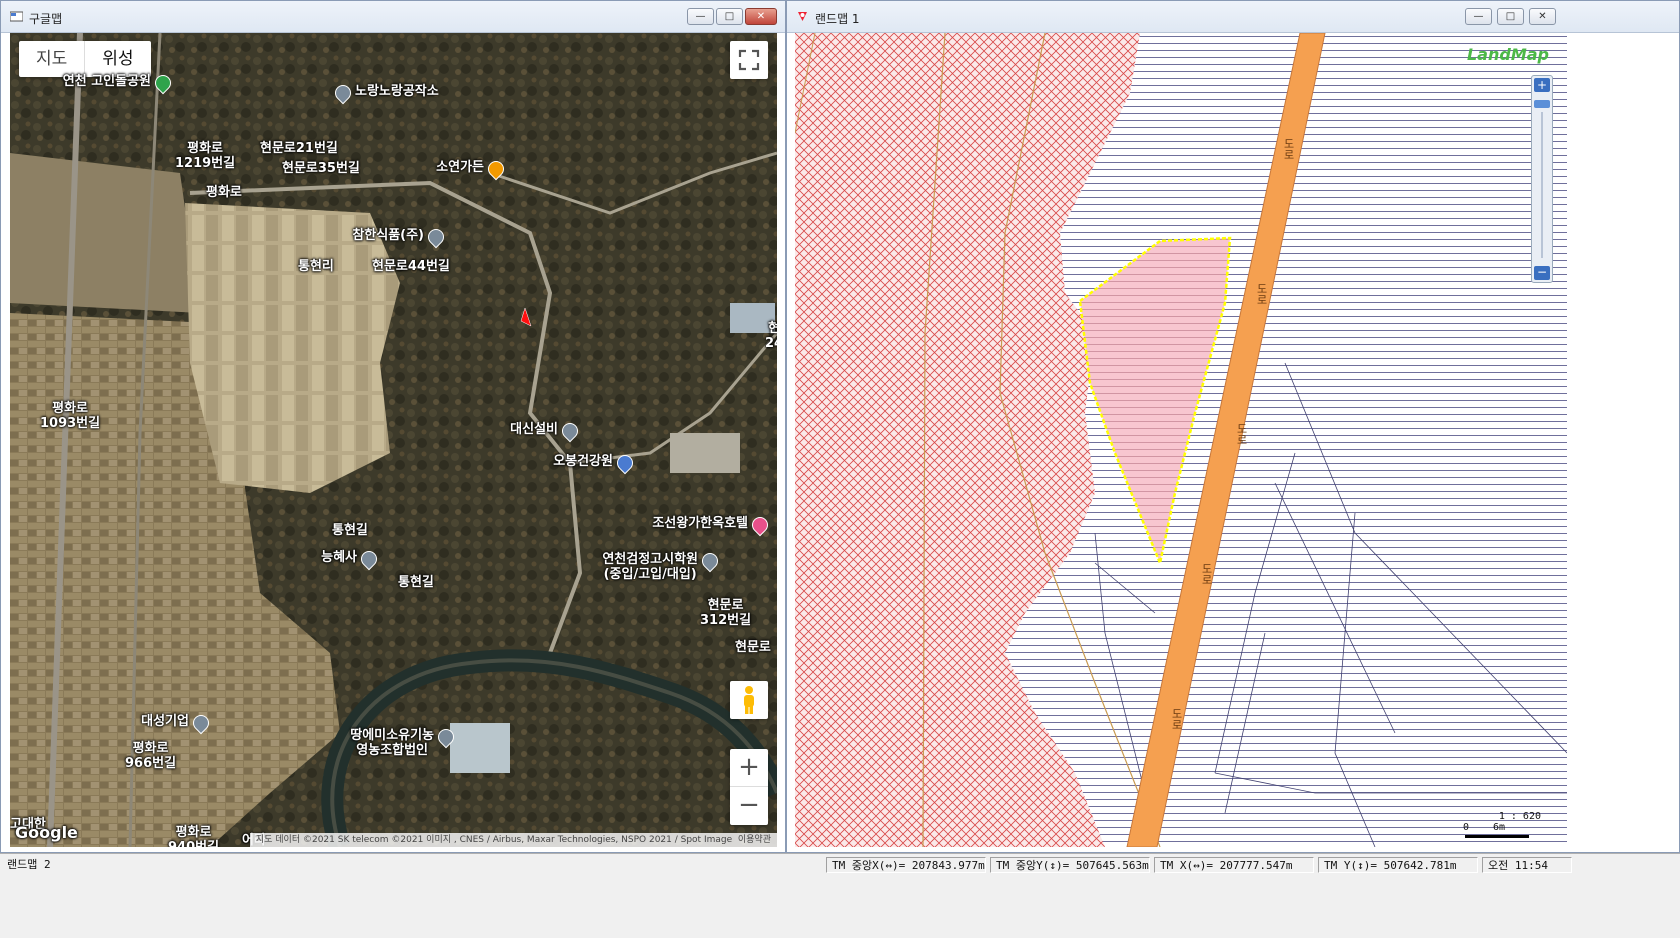 The width and height of the screenshot is (1680, 938). What do you see at coordinates (316, 266) in the screenshot?
I see `road-label: 통현리` at bounding box center [316, 266].